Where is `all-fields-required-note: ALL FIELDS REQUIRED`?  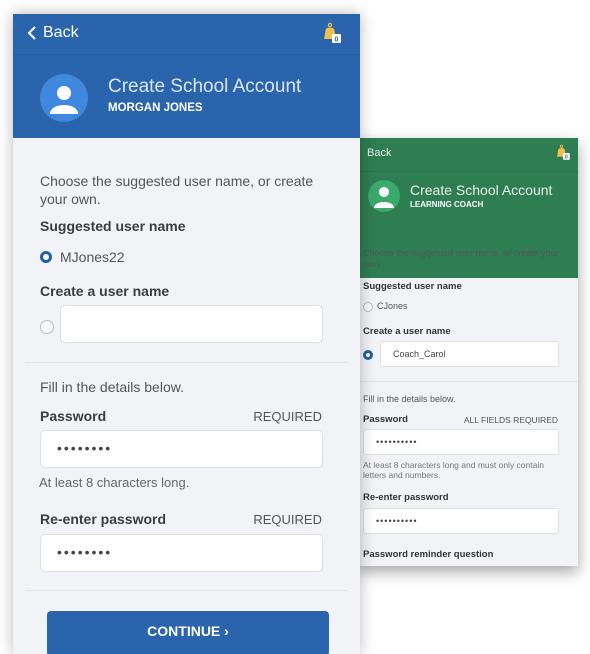 all-fields-required-note: ALL FIELDS REQUIRED is located at coordinates (510, 420).